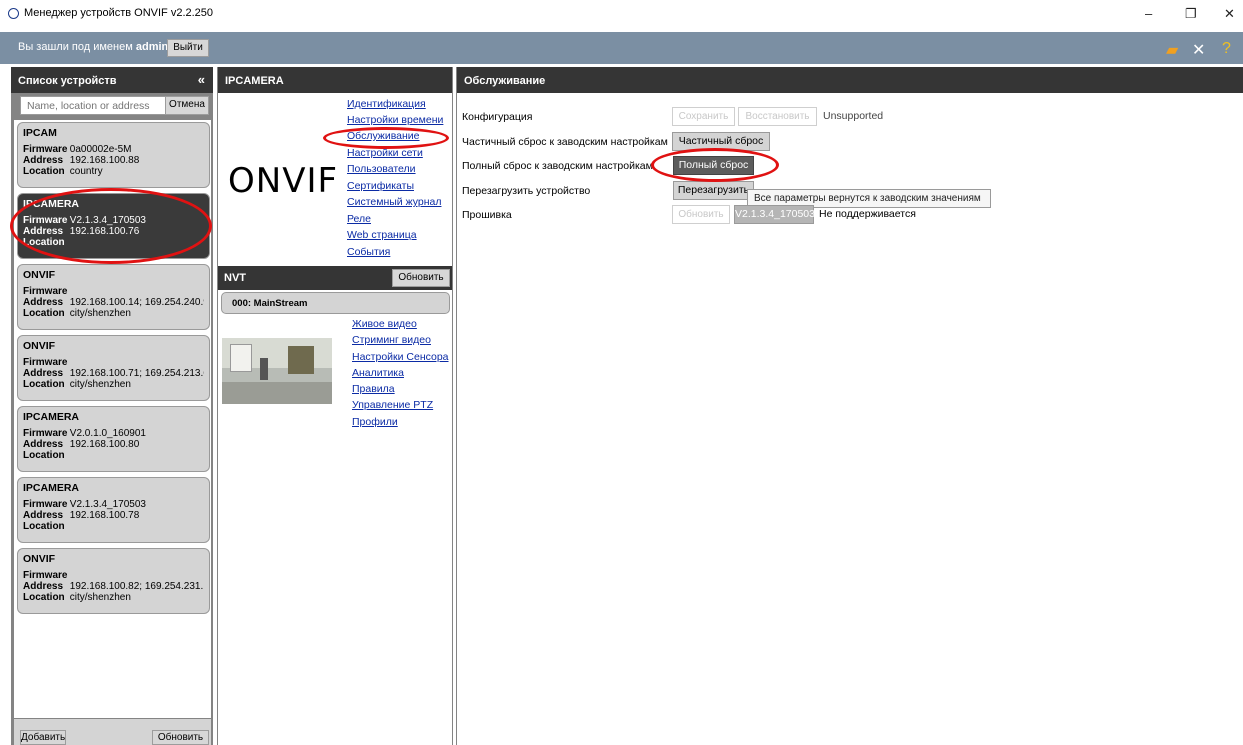 Image resolution: width=1243 pixels, height=745 pixels. Describe the element at coordinates (777, 116) in the screenshot. I see `restore-config-button: Восстановить` at that location.